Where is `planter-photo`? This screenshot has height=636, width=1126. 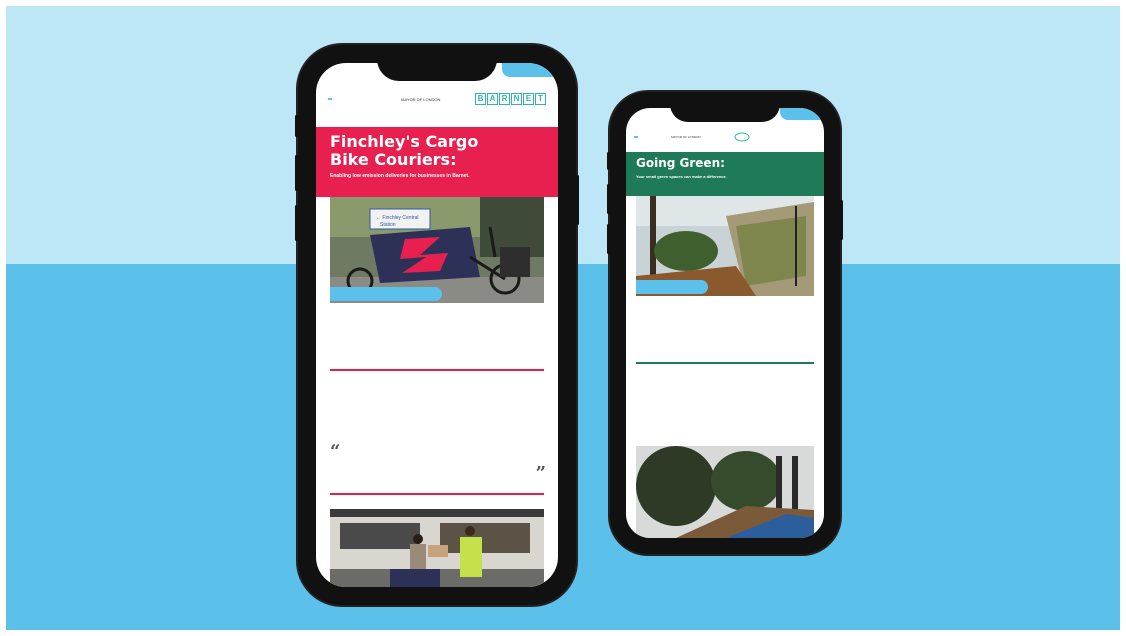 planter-photo is located at coordinates (725, 492).